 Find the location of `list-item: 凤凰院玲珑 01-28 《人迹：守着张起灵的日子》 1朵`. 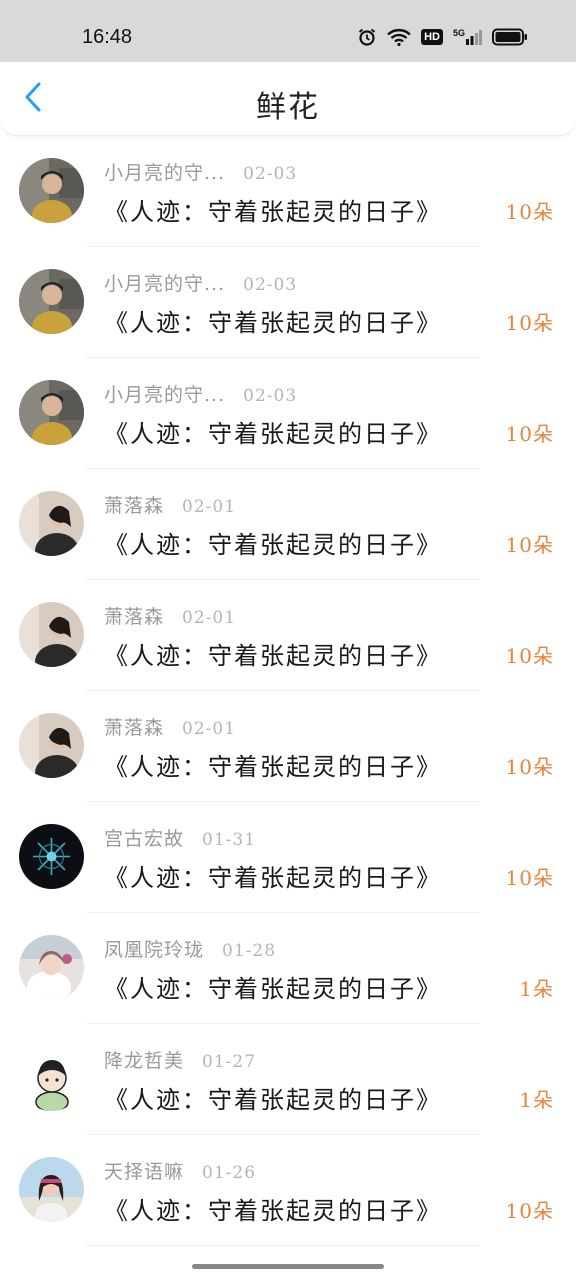

list-item: 凤凰院玲珑 01-28 《人迹：守着张起灵的日子》 1朵 is located at coordinates (288, 968).